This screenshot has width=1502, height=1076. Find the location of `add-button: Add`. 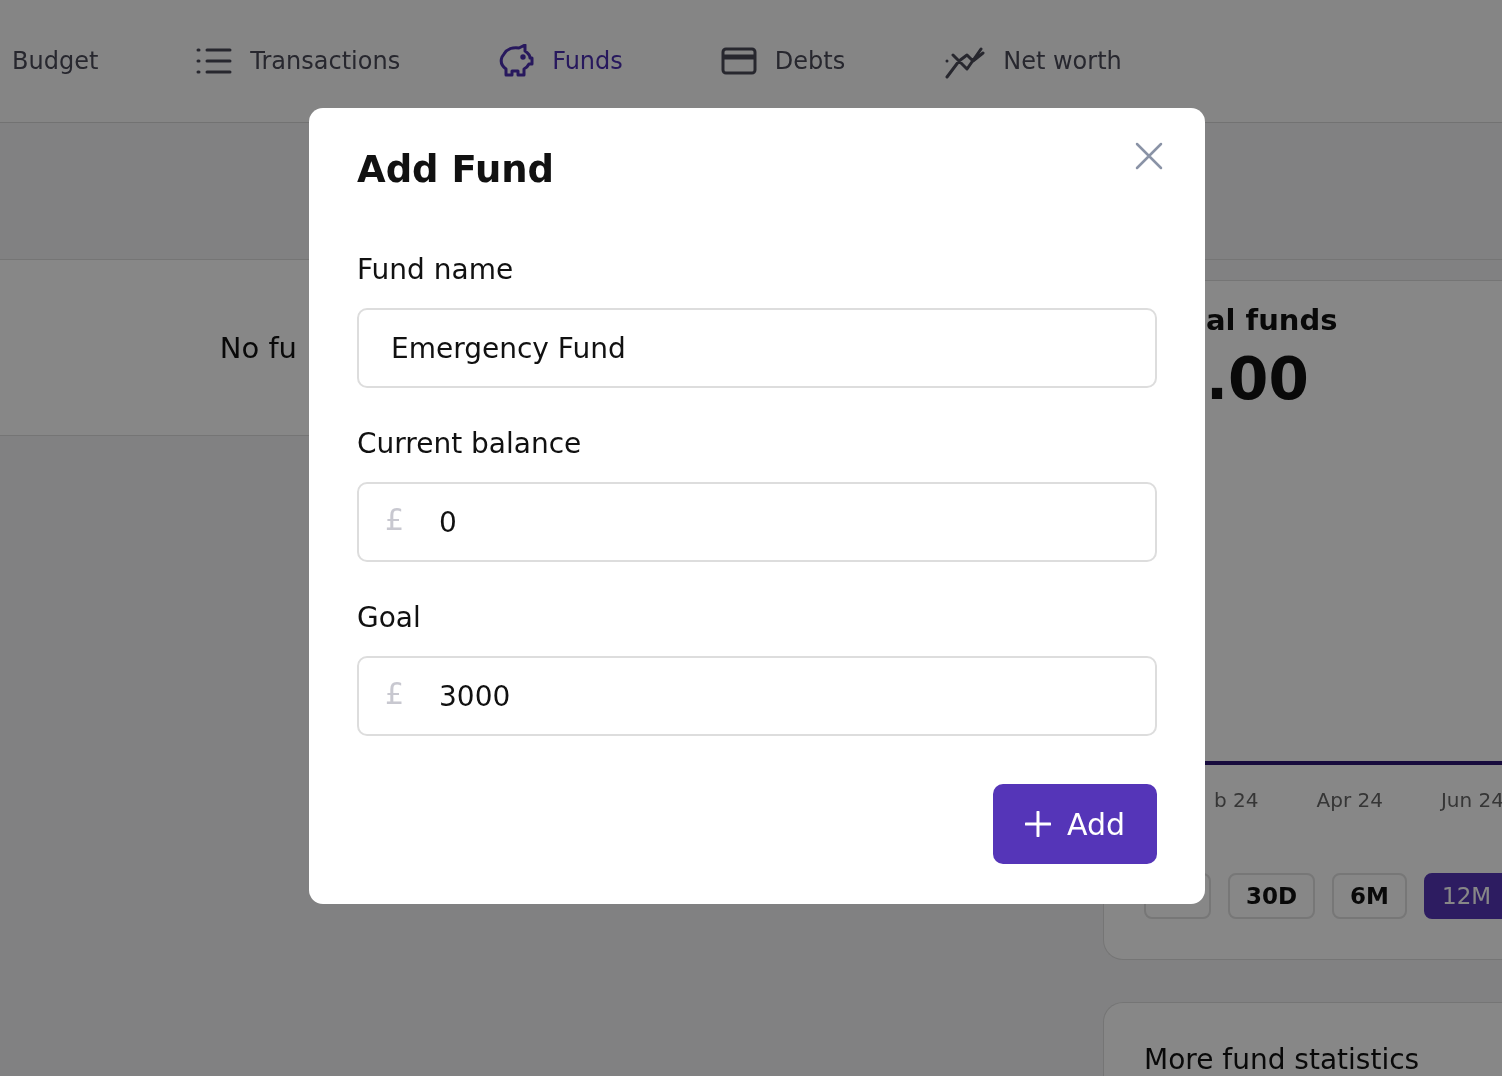

add-button: Add is located at coordinates (1074, 824).